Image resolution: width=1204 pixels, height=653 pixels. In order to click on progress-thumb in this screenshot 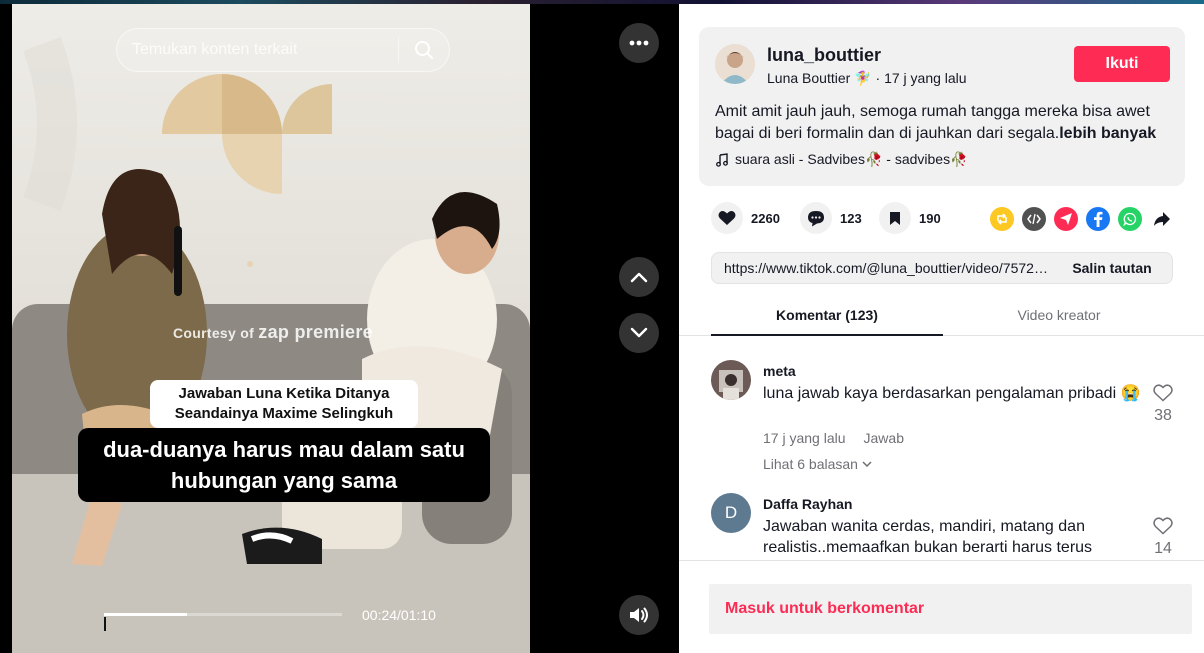, I will do `click(105, 624)`.